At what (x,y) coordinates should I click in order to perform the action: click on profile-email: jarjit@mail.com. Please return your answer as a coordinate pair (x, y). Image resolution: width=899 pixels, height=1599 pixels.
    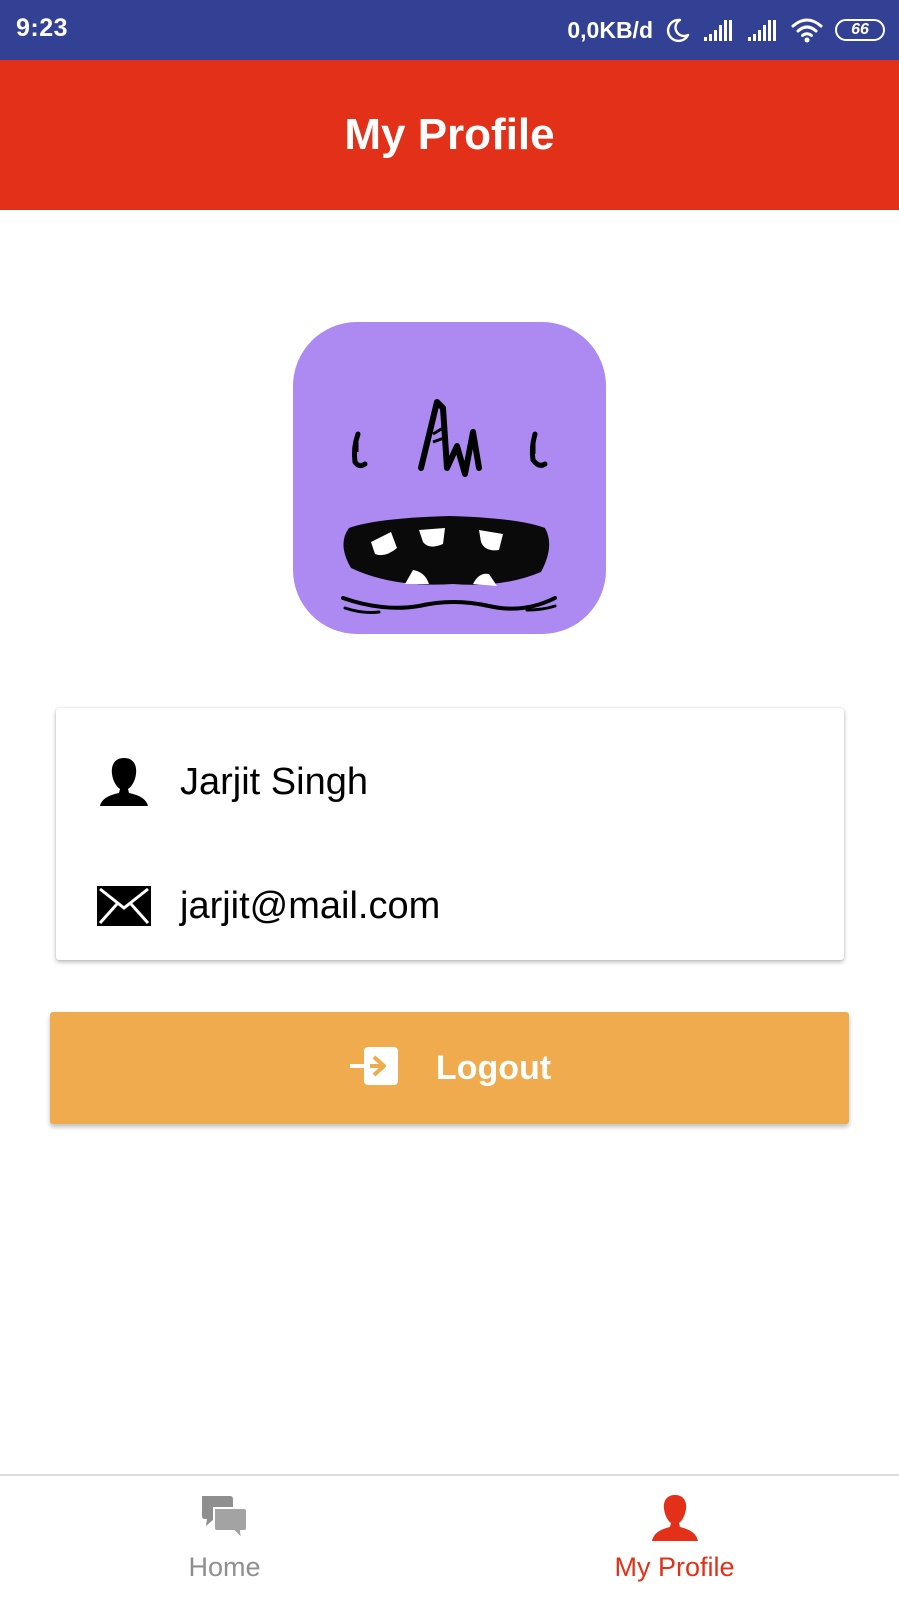
    Looking at the image, I should click on (310, 905).